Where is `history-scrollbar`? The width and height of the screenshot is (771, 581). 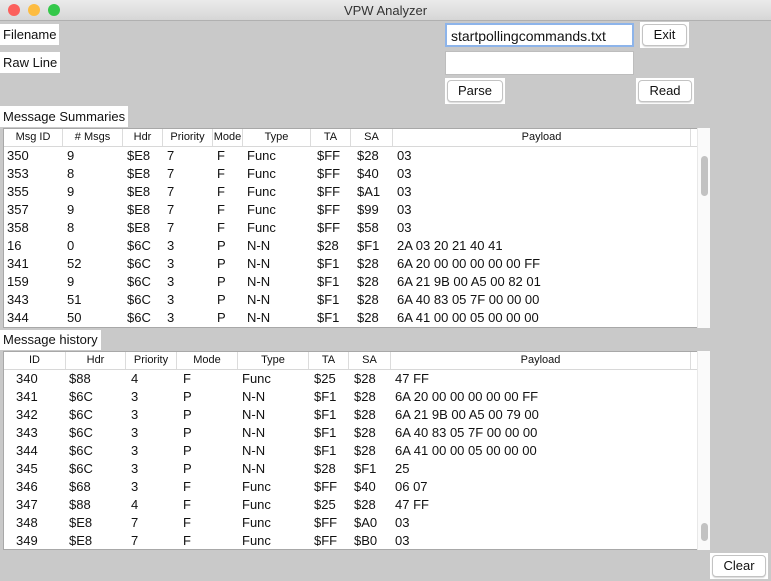 history-scrollbar is located at coordinates (703, 450).